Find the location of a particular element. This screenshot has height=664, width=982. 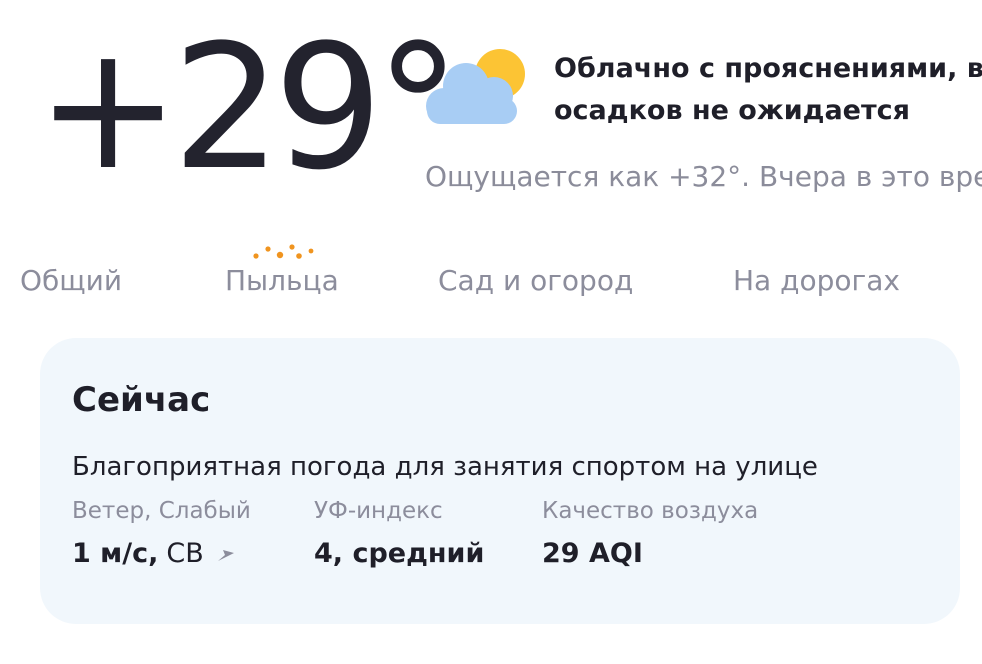

uv-metric: УФ-индекс 4, средний is located at coordinates (399, 533).